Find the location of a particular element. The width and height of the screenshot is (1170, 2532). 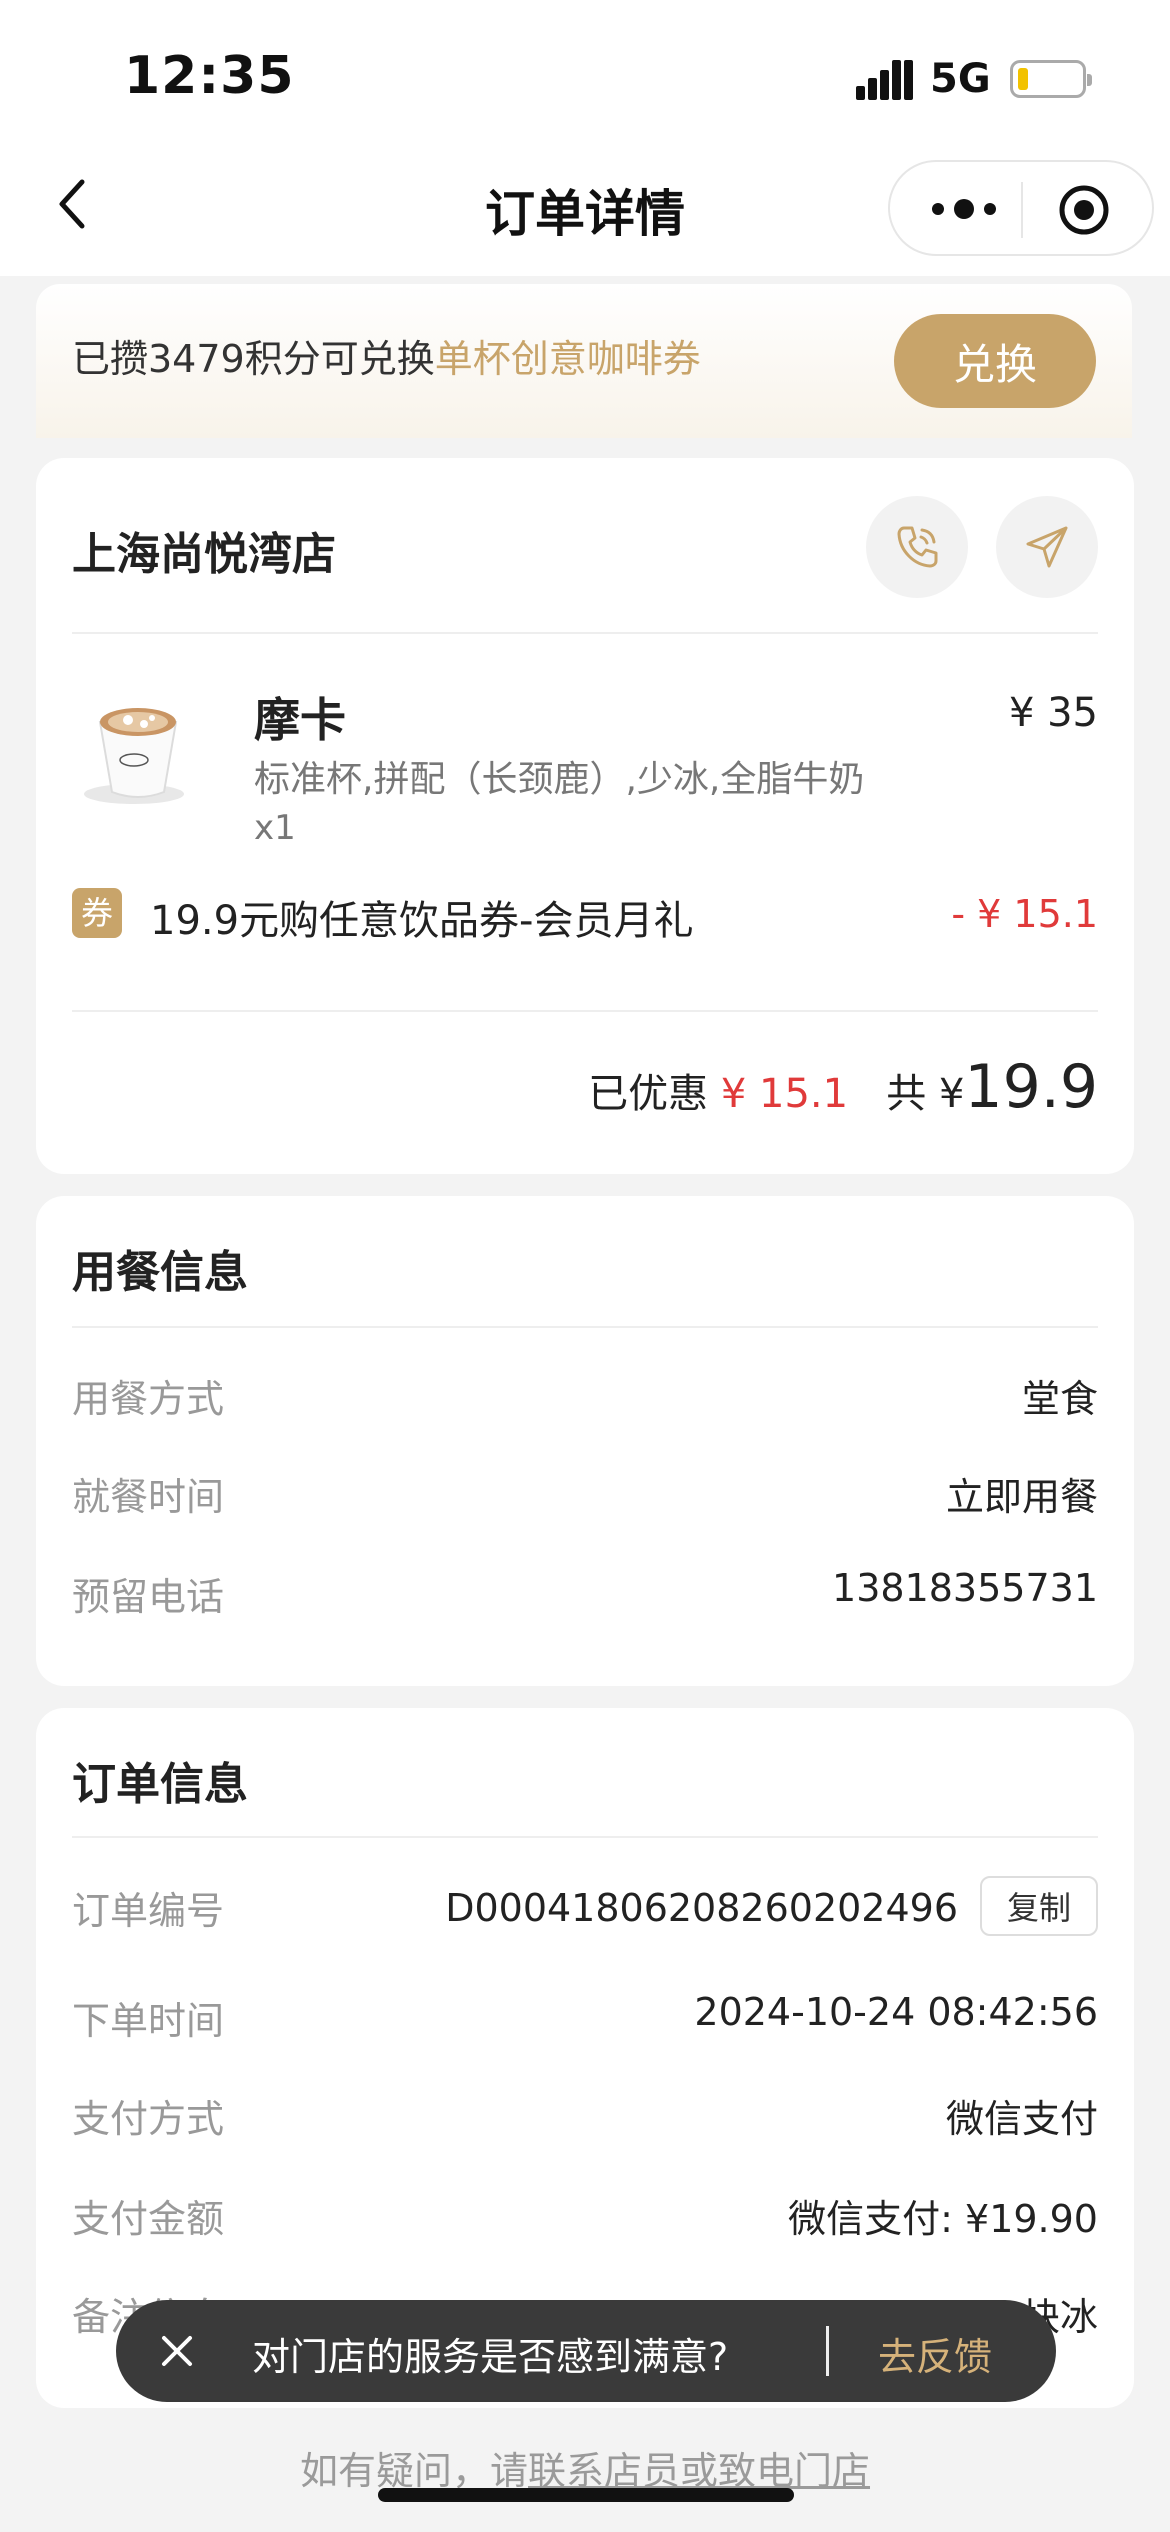

navigate-to-shop-button is located at coordinates (1047, 547).